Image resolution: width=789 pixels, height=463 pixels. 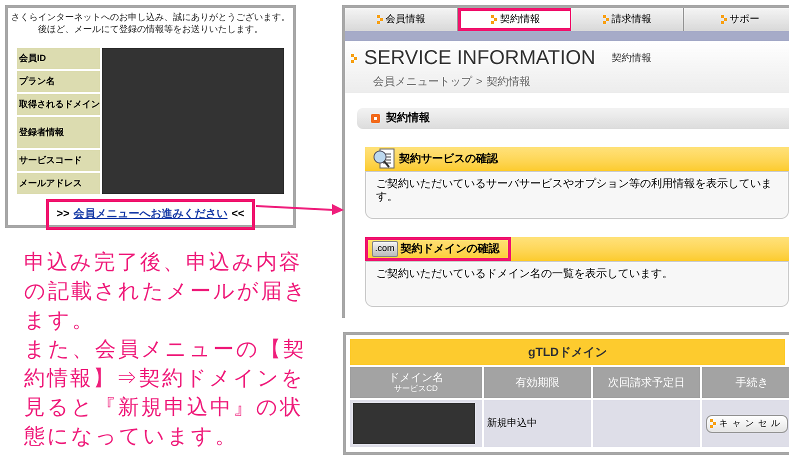 I want to click on column-header: ドメイン名 サービスCD, so click(x=416, y=382).